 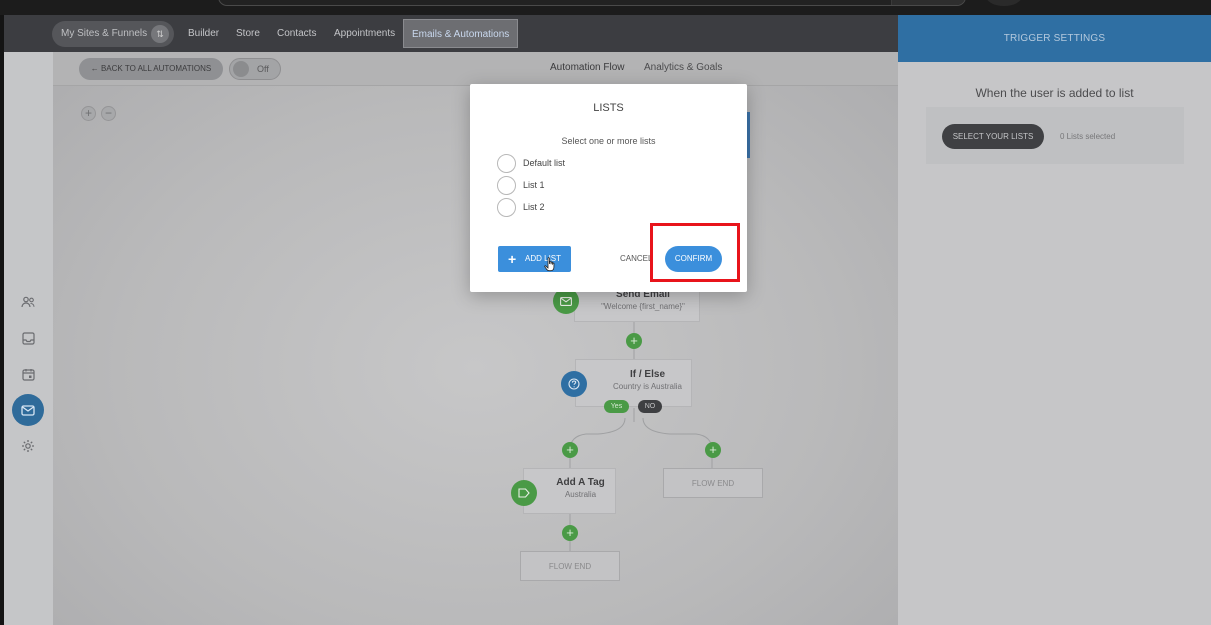 What do you see at coordinates (1088, 136) in the screenshot?
I see `lists-selected-count: 0 Lists selected` at bounding box center [1088, 136].